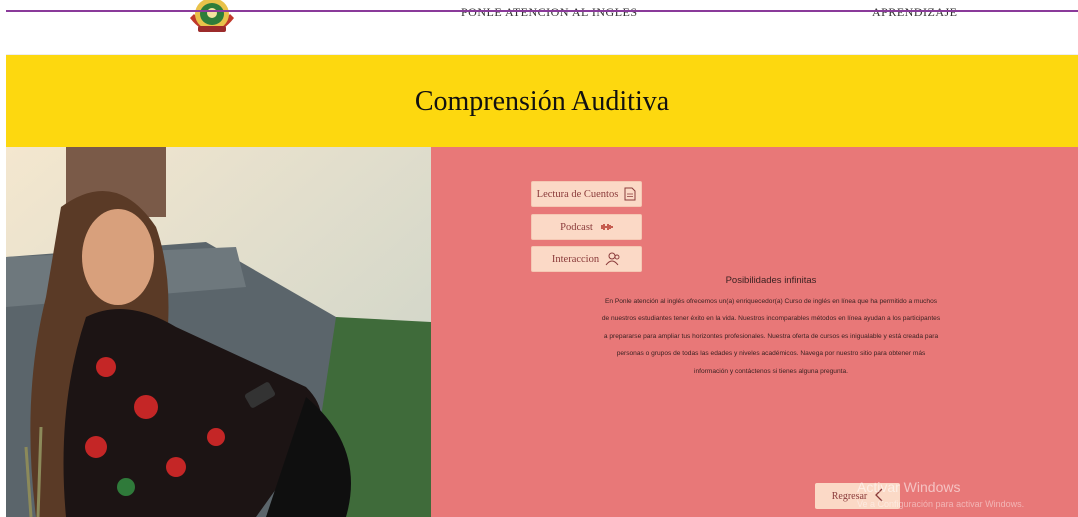  What do you see at coordinates (542, 11) in the screenshot?
I see `header-accent-line` at bounding box center [542, 11].